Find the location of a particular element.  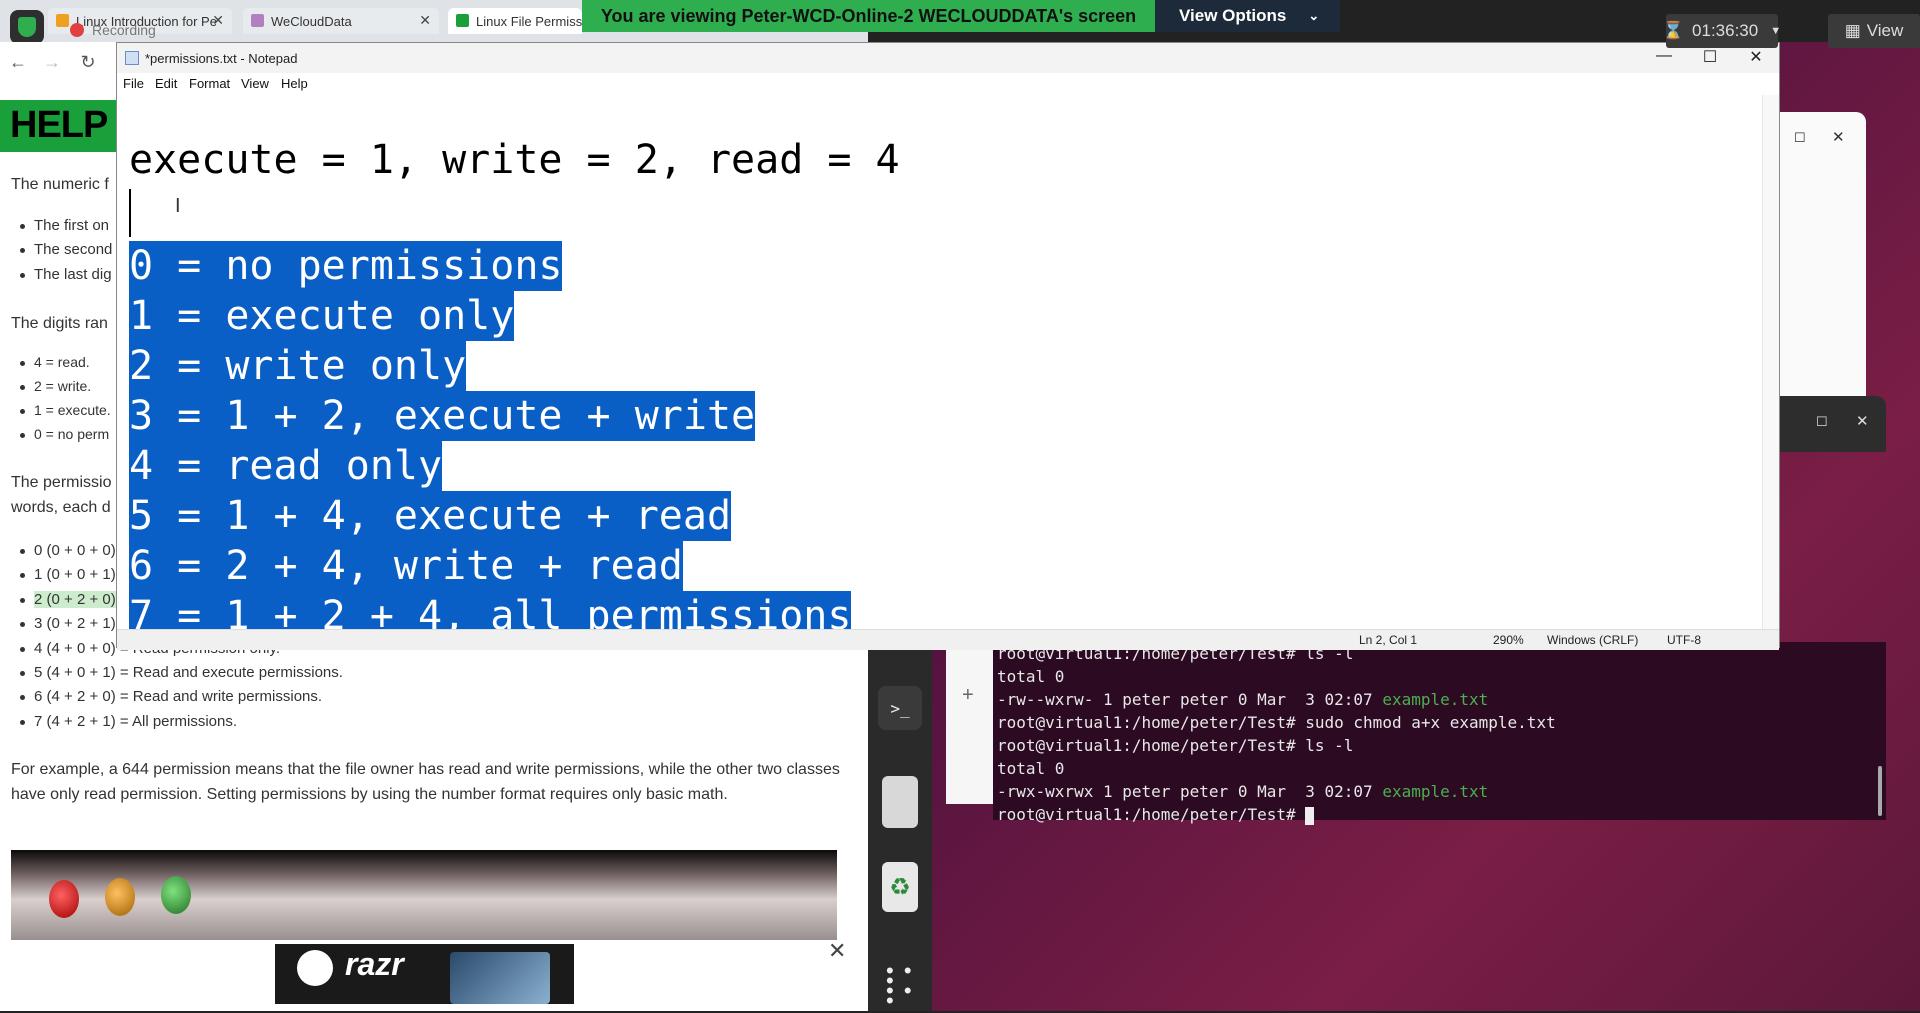

tab-file-permissions: Linux File Permissio is located at coordinates (515, 21).